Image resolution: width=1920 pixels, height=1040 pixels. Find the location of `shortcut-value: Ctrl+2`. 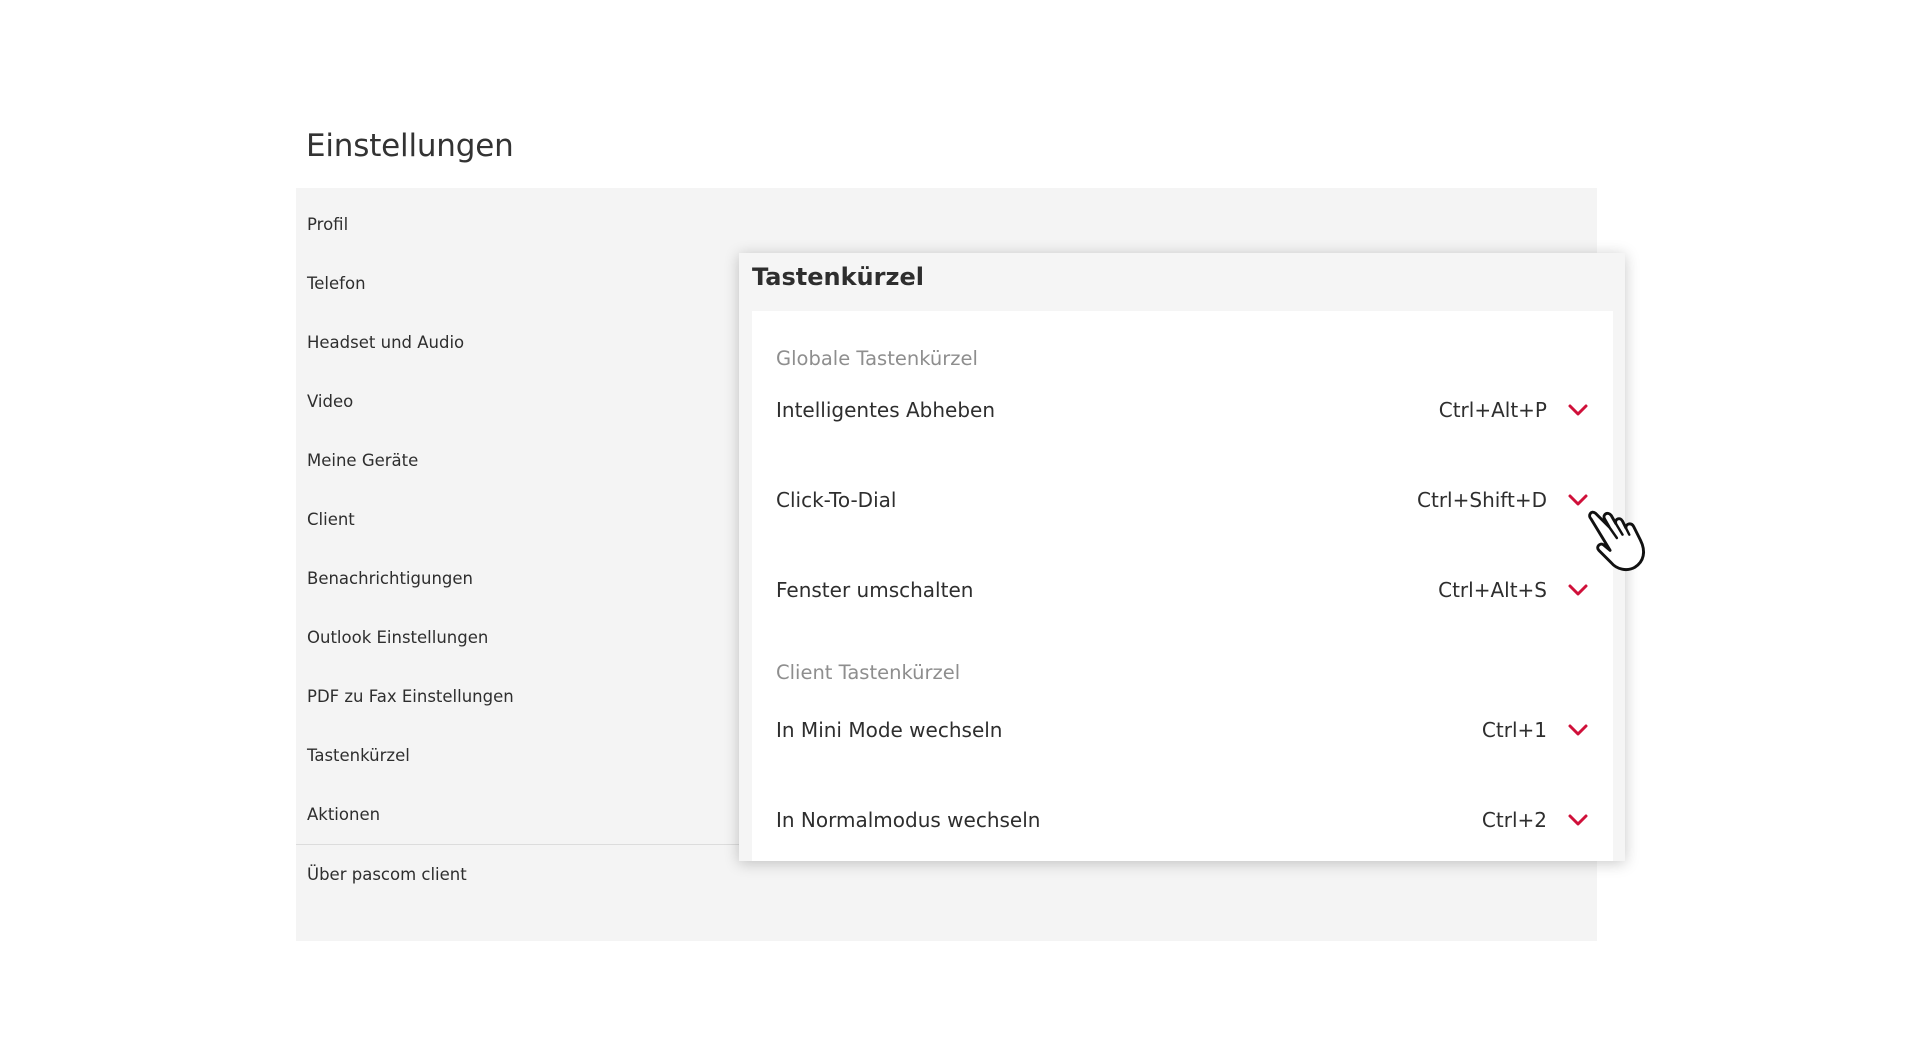

shortcut-value: Ctrl+2 is located at coordinates (1514, 820).